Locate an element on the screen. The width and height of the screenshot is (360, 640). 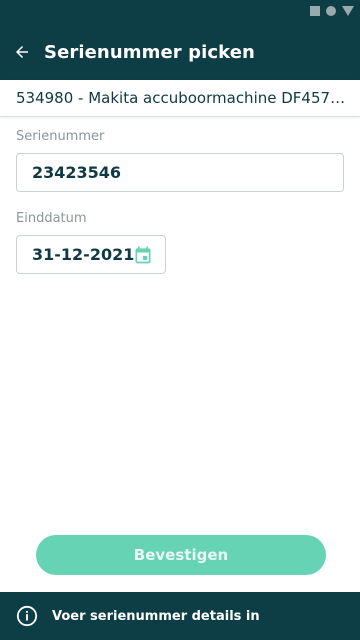
home-icon is located at coordinates (331, 11).